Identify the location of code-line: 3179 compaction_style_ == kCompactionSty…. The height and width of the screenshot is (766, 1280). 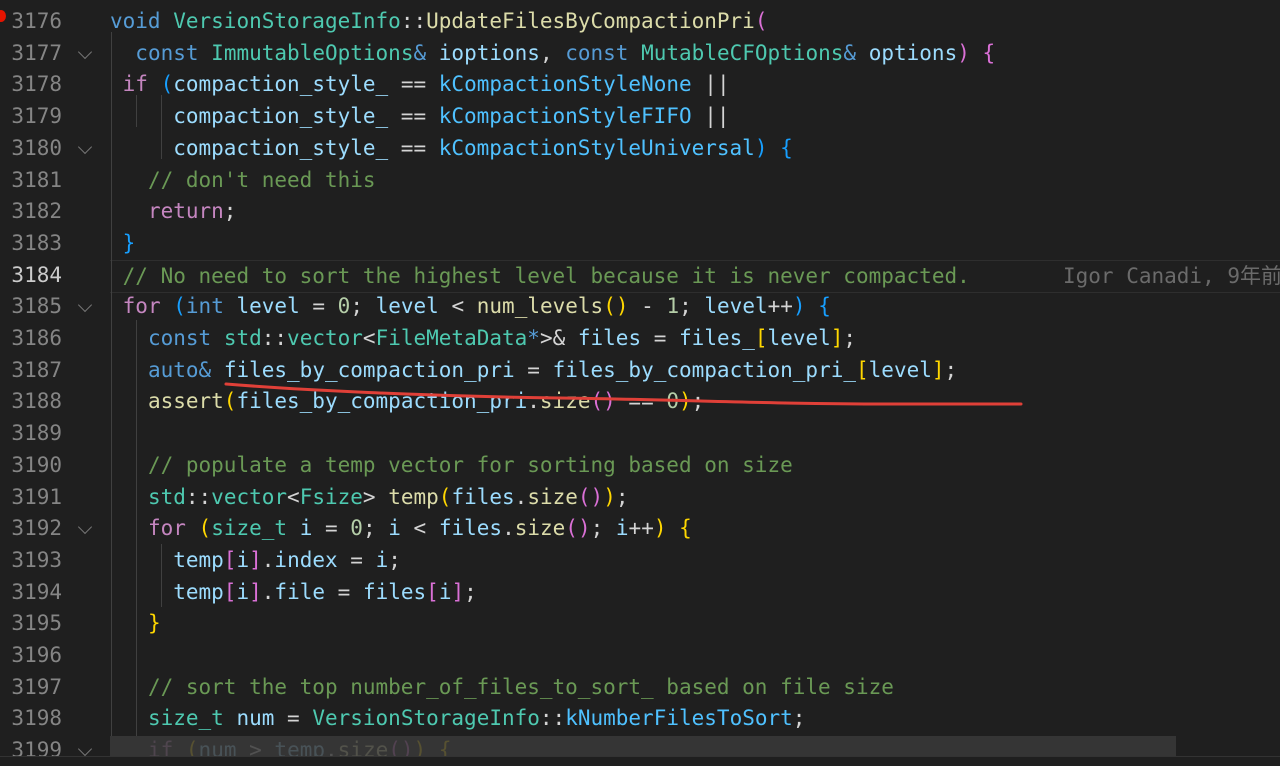
(640, 117).